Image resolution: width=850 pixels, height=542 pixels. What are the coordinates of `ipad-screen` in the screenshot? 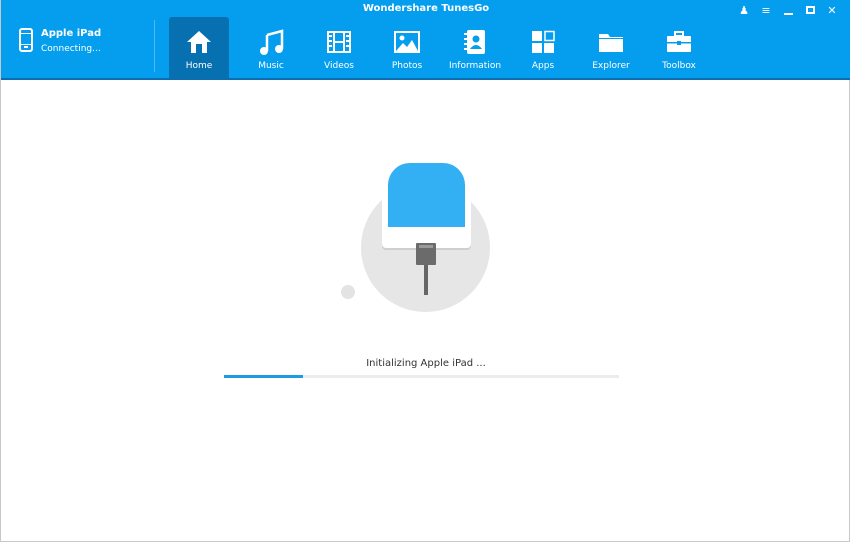 It's located at (426, 195).